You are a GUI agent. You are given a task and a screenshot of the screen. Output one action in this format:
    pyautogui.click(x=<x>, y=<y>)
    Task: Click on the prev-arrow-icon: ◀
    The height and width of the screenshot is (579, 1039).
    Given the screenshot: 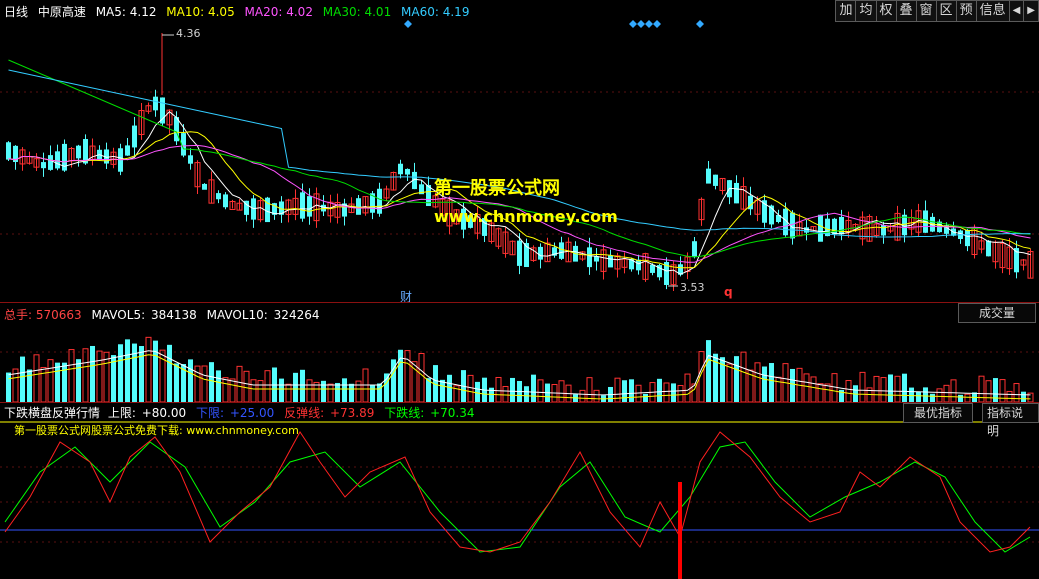 What is the action you would take?
    pyautogui.click(x=1016, y=11)
    